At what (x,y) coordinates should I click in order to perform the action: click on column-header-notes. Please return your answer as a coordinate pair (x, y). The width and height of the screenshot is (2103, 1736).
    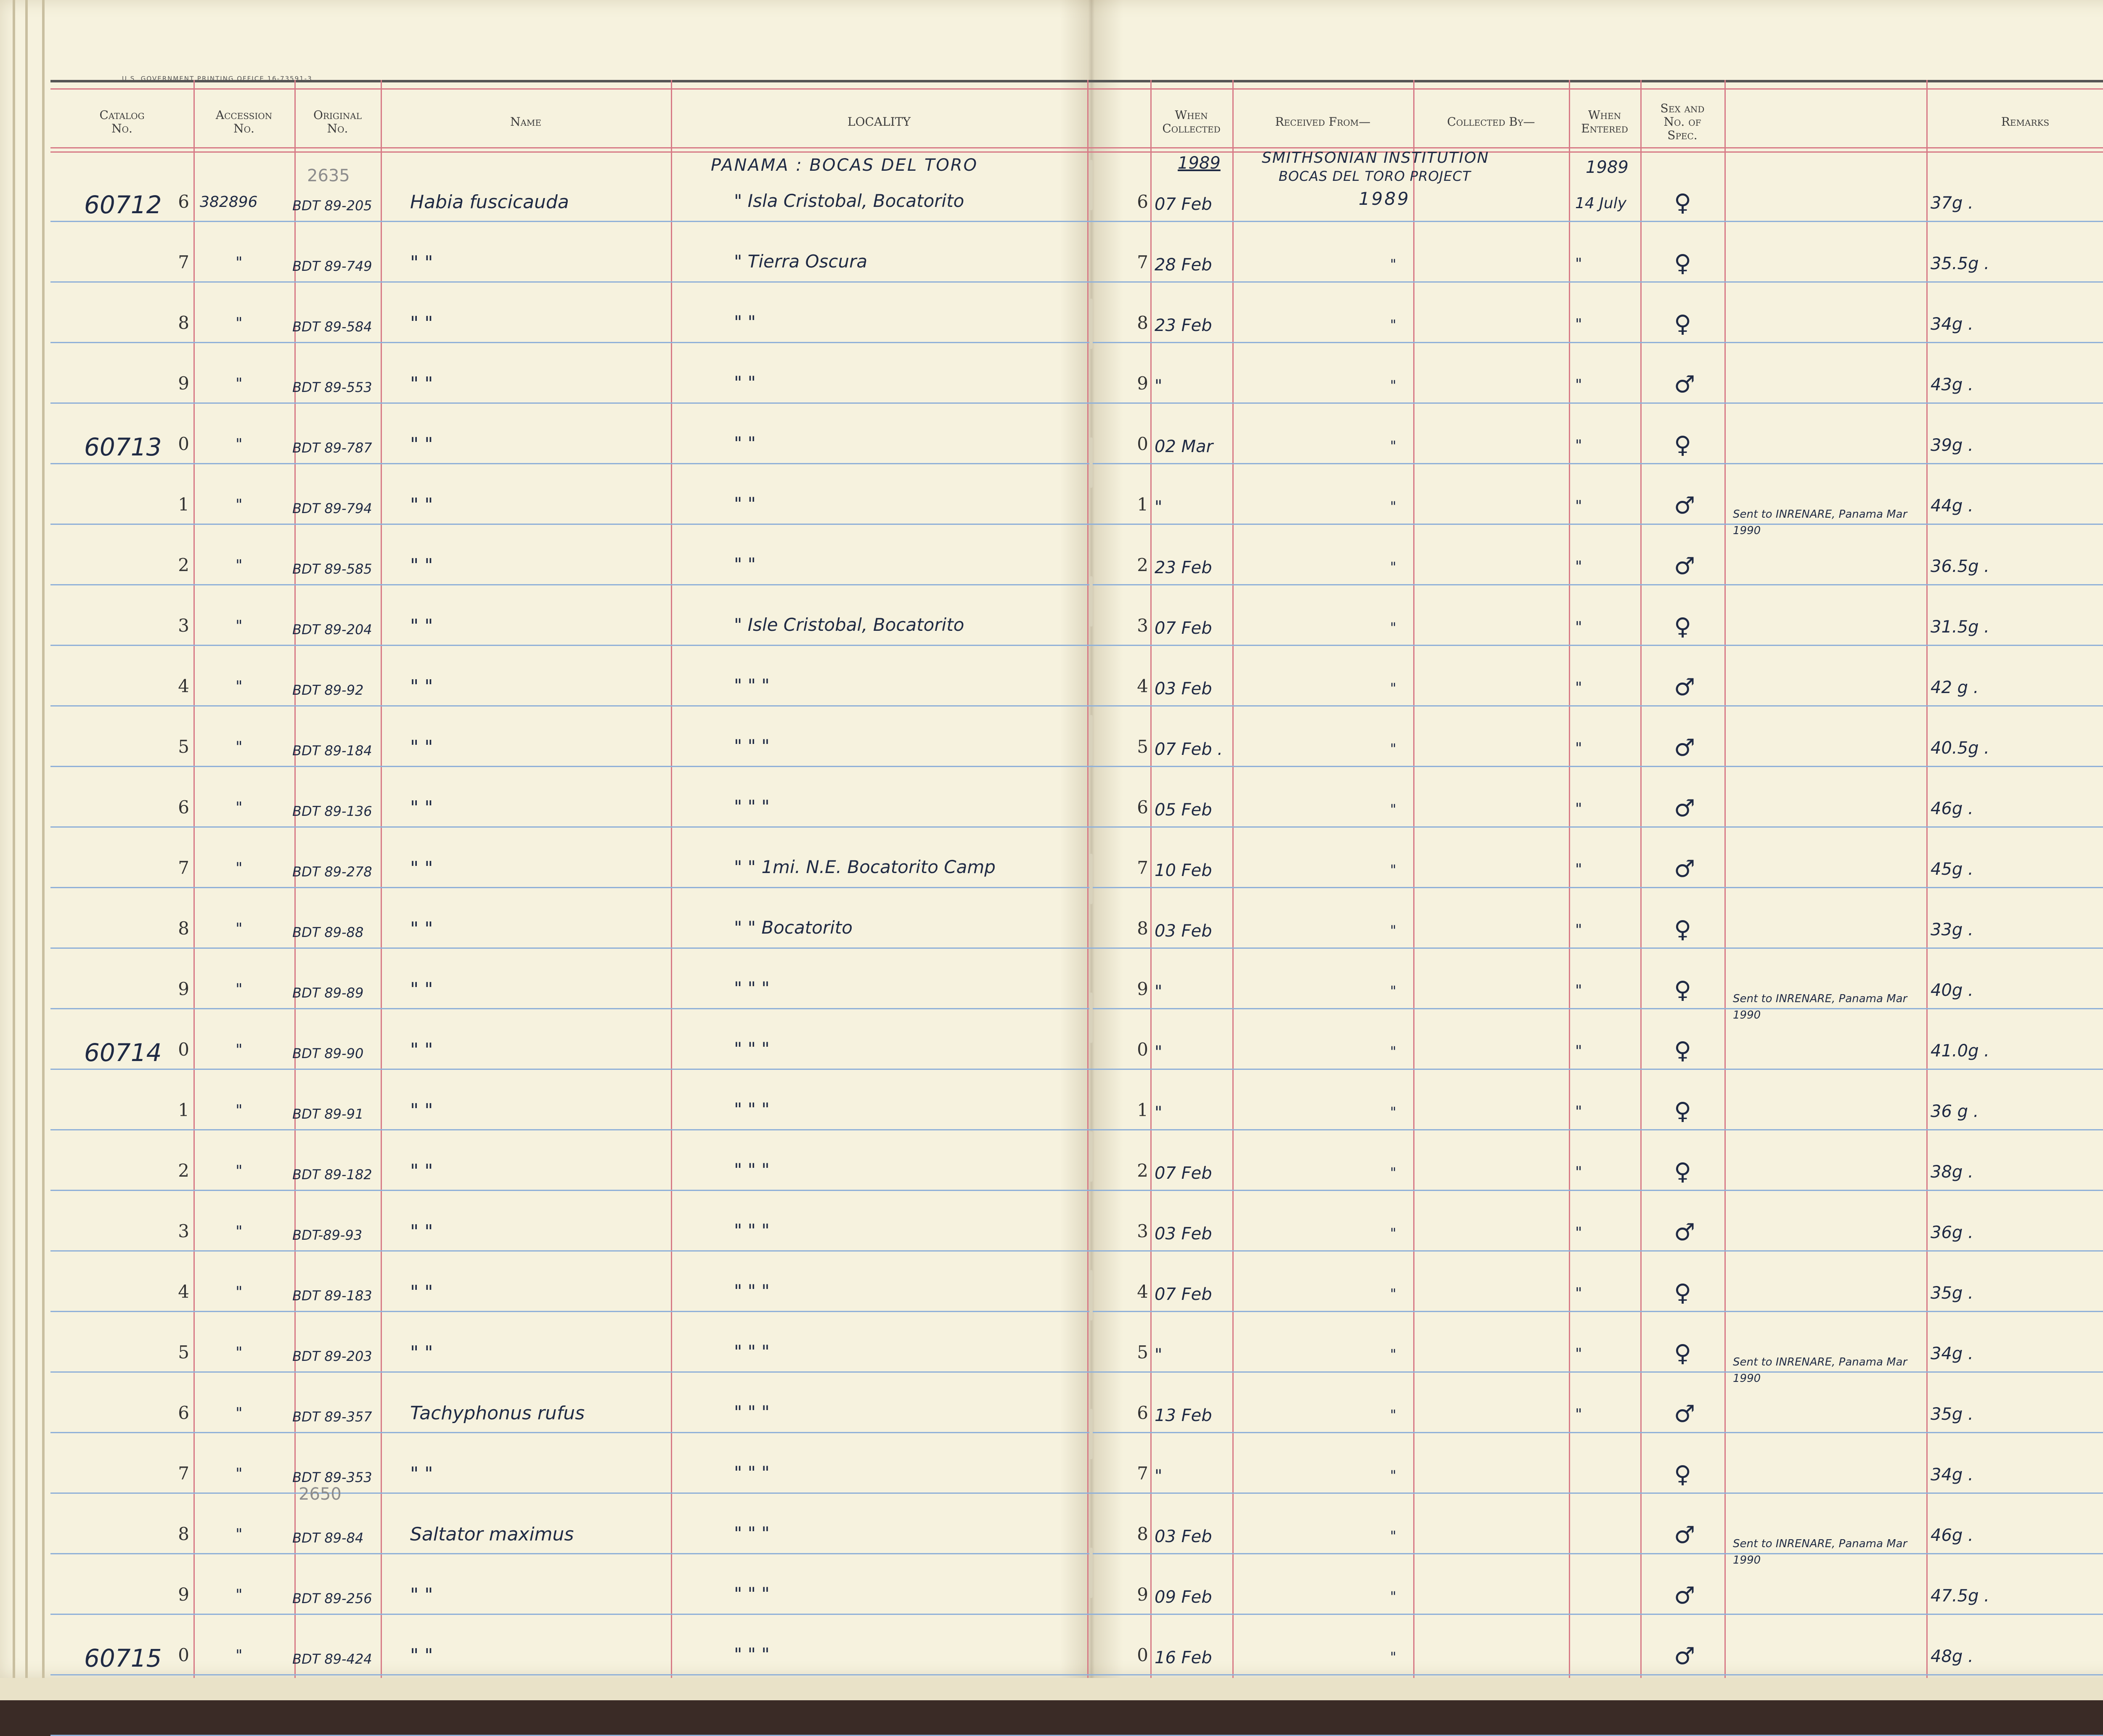
    Looking at the image, I should click on (1825, 122).